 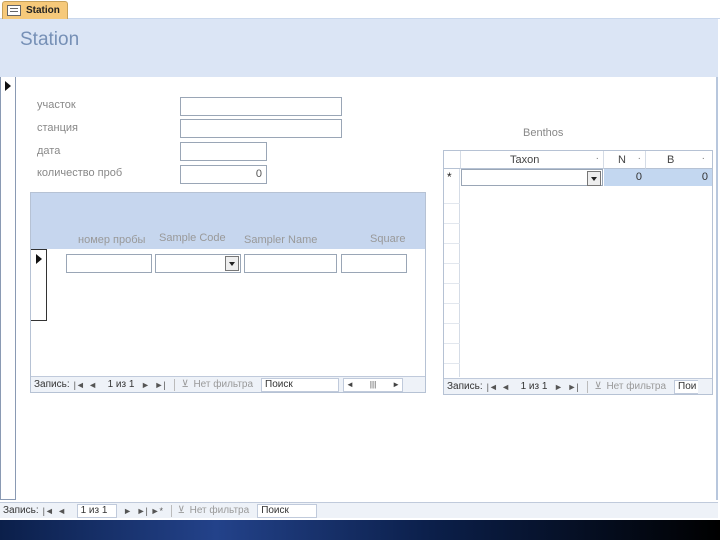 I want to click on column-header-square: Square, so click(x=388, y=239).